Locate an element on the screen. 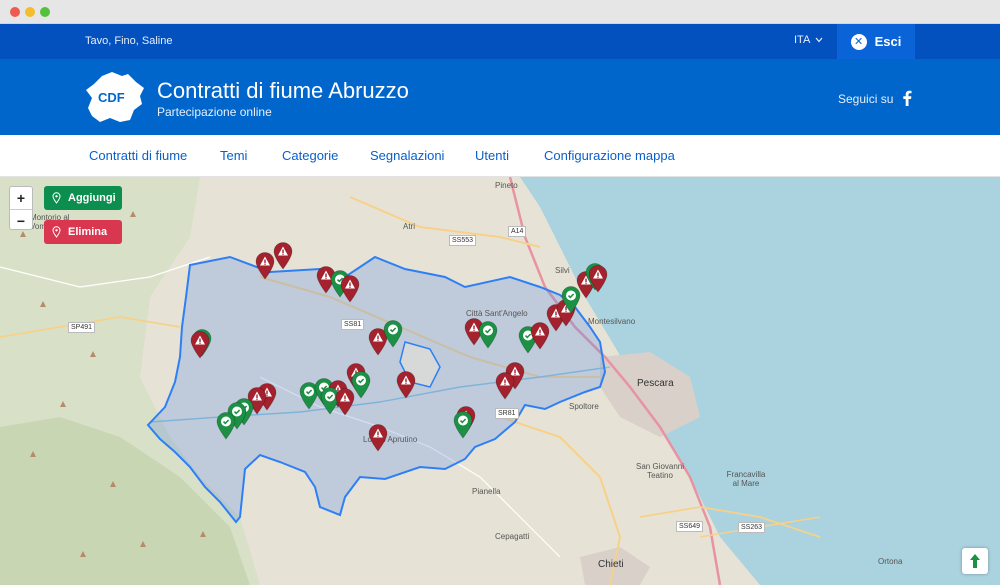  road-label: SP491 is located at coordinates (82, 327).